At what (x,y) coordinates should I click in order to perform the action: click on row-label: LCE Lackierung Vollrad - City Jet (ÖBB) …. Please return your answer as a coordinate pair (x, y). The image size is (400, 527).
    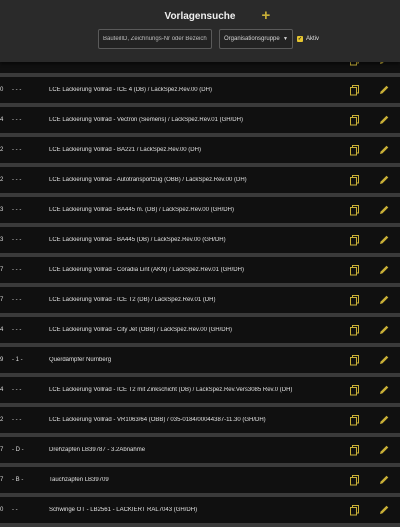
    Looking at the image, I should click on (140, 330).